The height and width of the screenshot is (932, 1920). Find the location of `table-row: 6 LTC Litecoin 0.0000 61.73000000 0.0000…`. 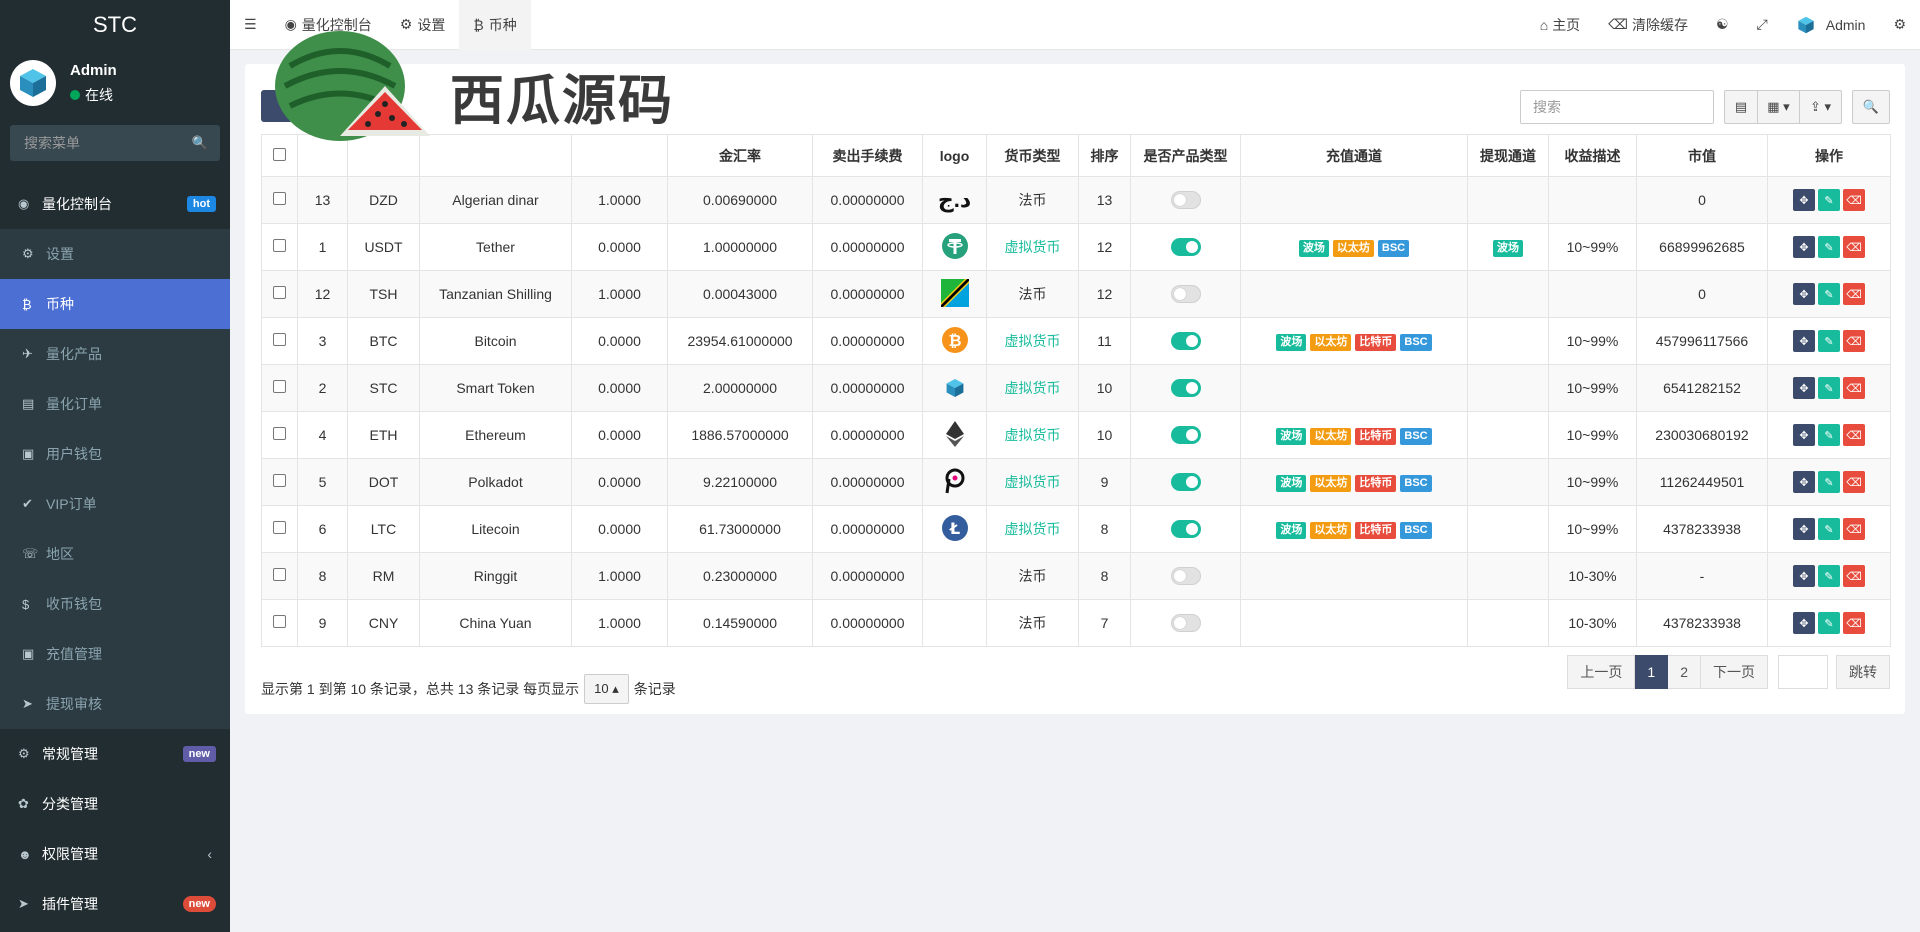

table-row: 6 LTC Litecoin 0.0000 61.73000000 0.0000… is located at coordinates (1076, 529).